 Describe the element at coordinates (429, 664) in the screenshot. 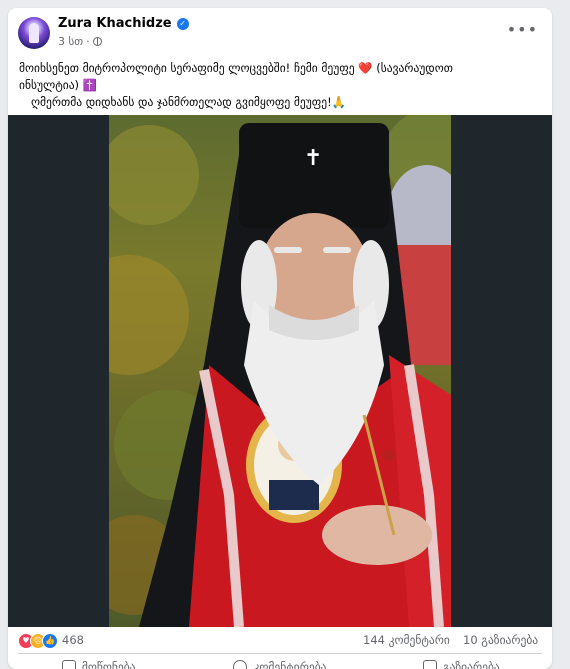

I see `share-arrow-icon` at that location.